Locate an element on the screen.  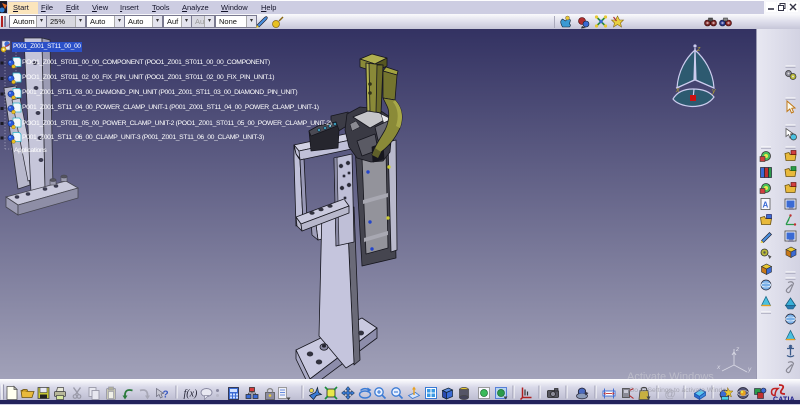
svg-text: A is located at coordinates (766, 205).